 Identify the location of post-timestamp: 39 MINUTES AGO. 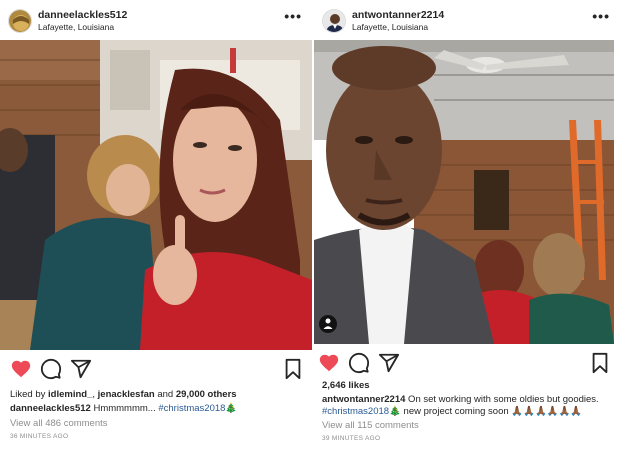
(351, 438).